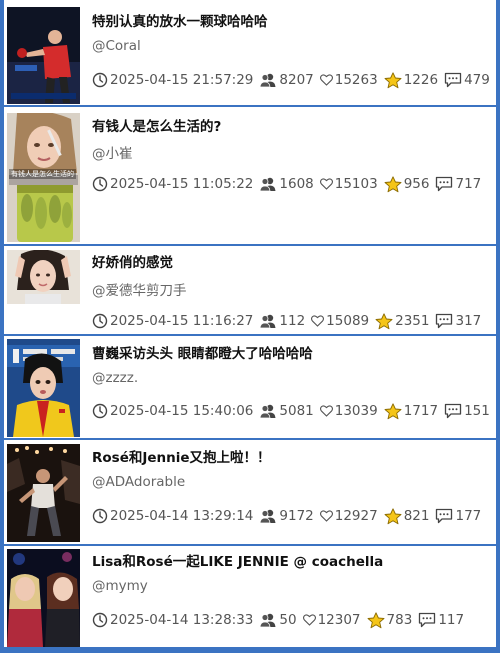 Image resolution: width=500 pixels, height=653 pixels. I want to click on video-stats: 2025-04-15 21:57:29 8207 15263 1226 479, so click(294, 80).